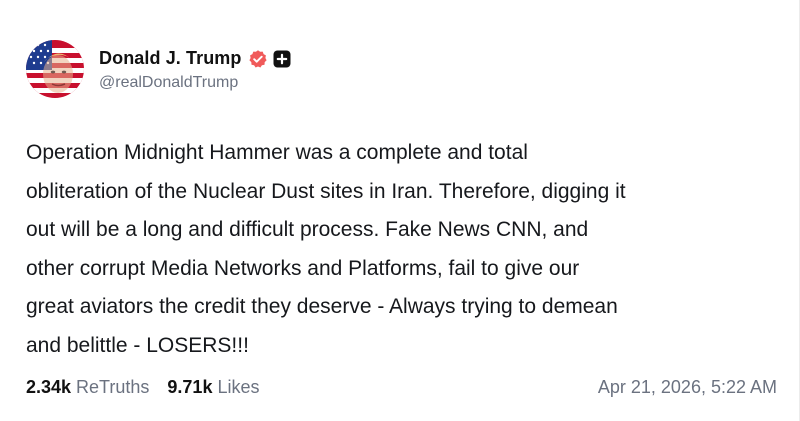  I want to click on post-header: Donald J. Trump @realDonaldTrump, so click(158, 69).